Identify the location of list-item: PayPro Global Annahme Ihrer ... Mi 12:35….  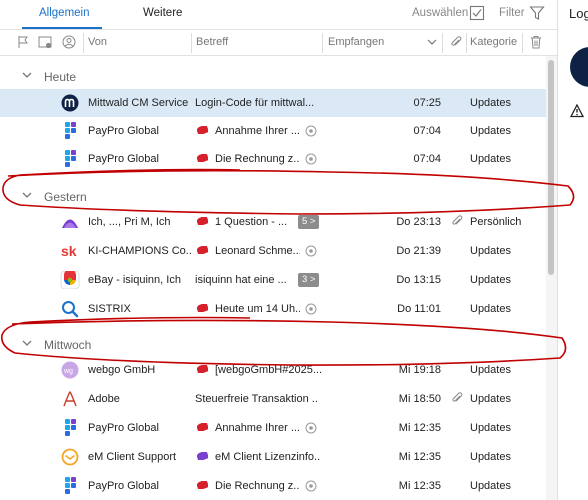
(273, 428).